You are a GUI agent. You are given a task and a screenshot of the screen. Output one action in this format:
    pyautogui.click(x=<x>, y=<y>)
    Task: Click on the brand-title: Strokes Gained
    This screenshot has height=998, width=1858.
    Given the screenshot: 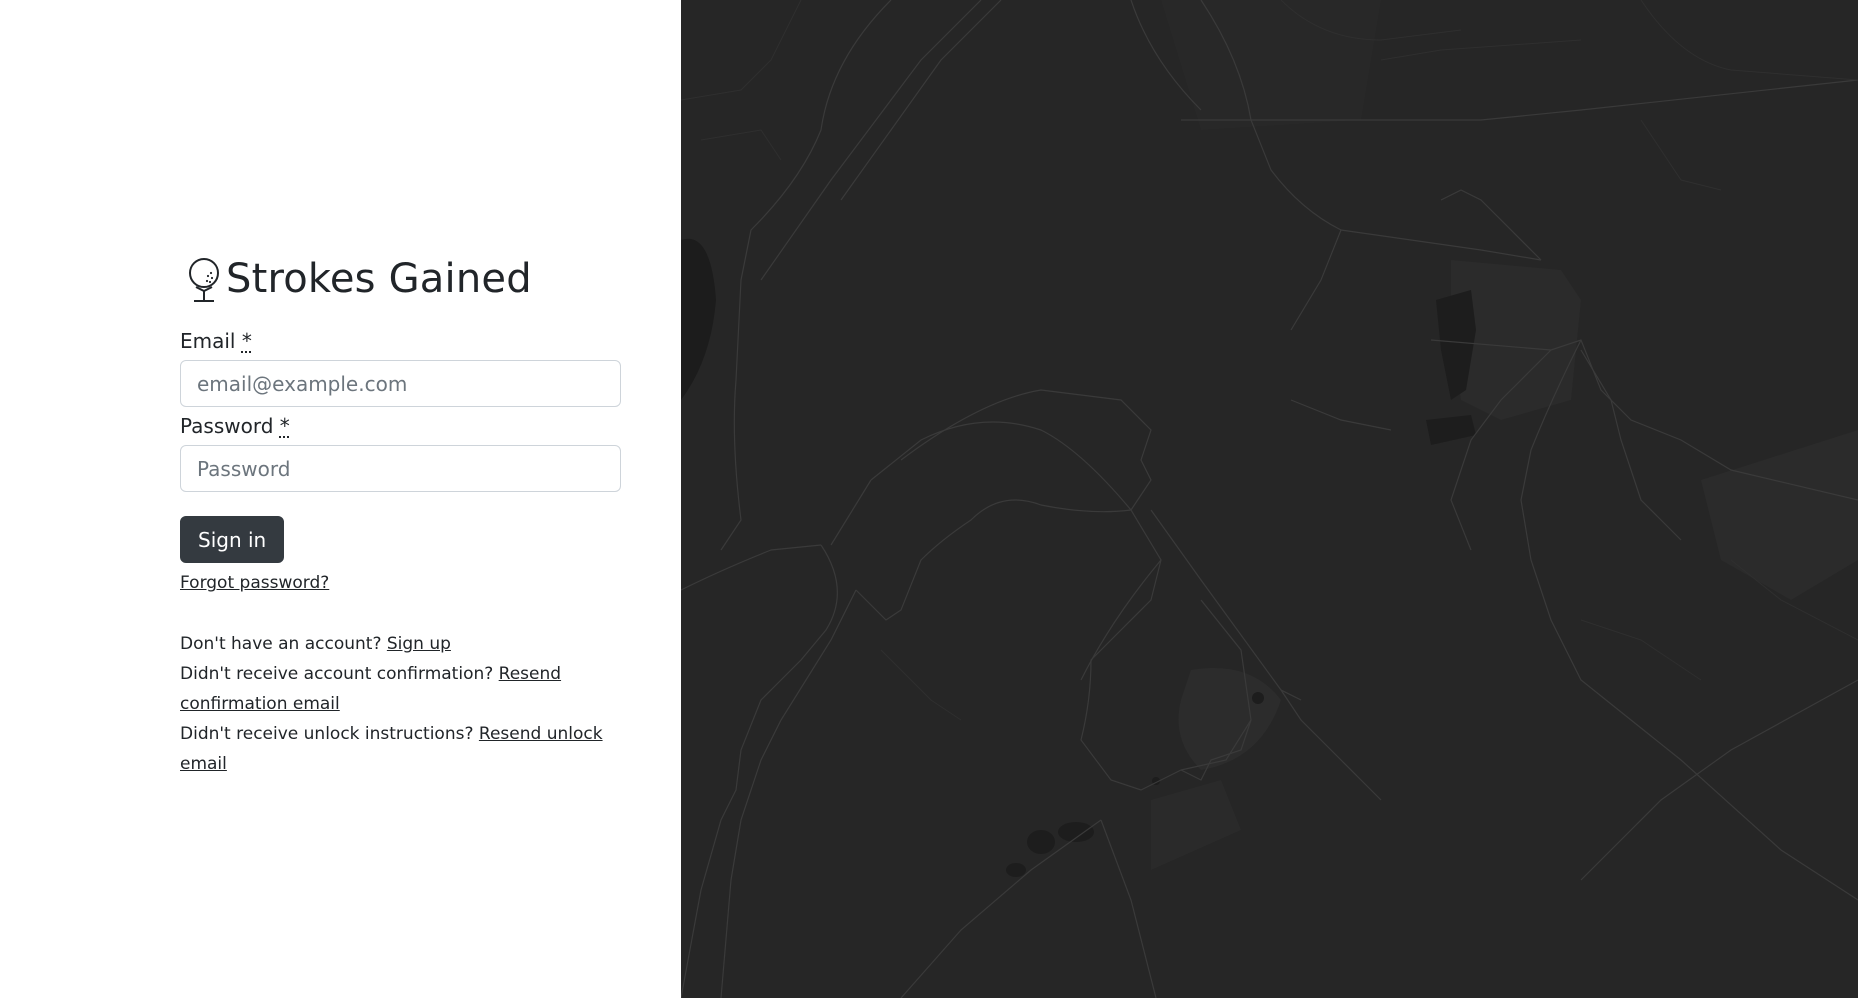 What is the action you would take?
    pyautogui.click(x=379, y=279)
    